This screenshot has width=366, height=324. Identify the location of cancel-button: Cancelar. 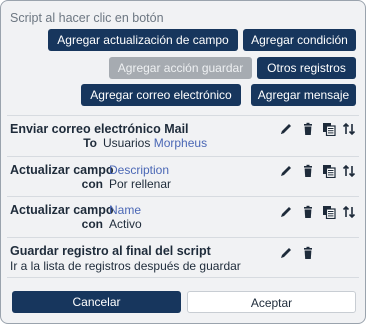
(96, 302).